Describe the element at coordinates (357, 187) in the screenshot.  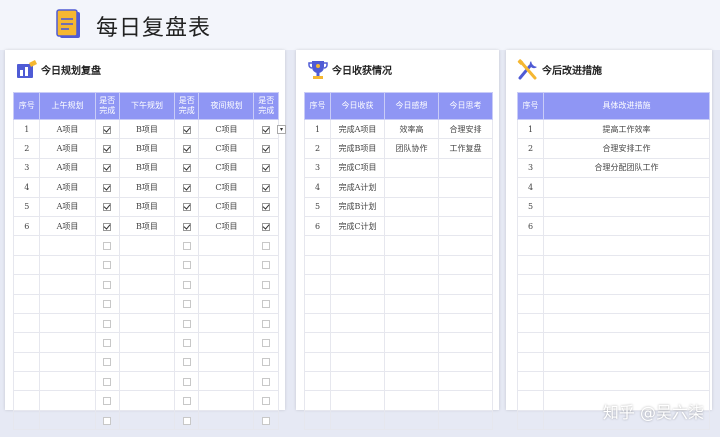
I see `harvest-cell: 完成A计划` at that location.